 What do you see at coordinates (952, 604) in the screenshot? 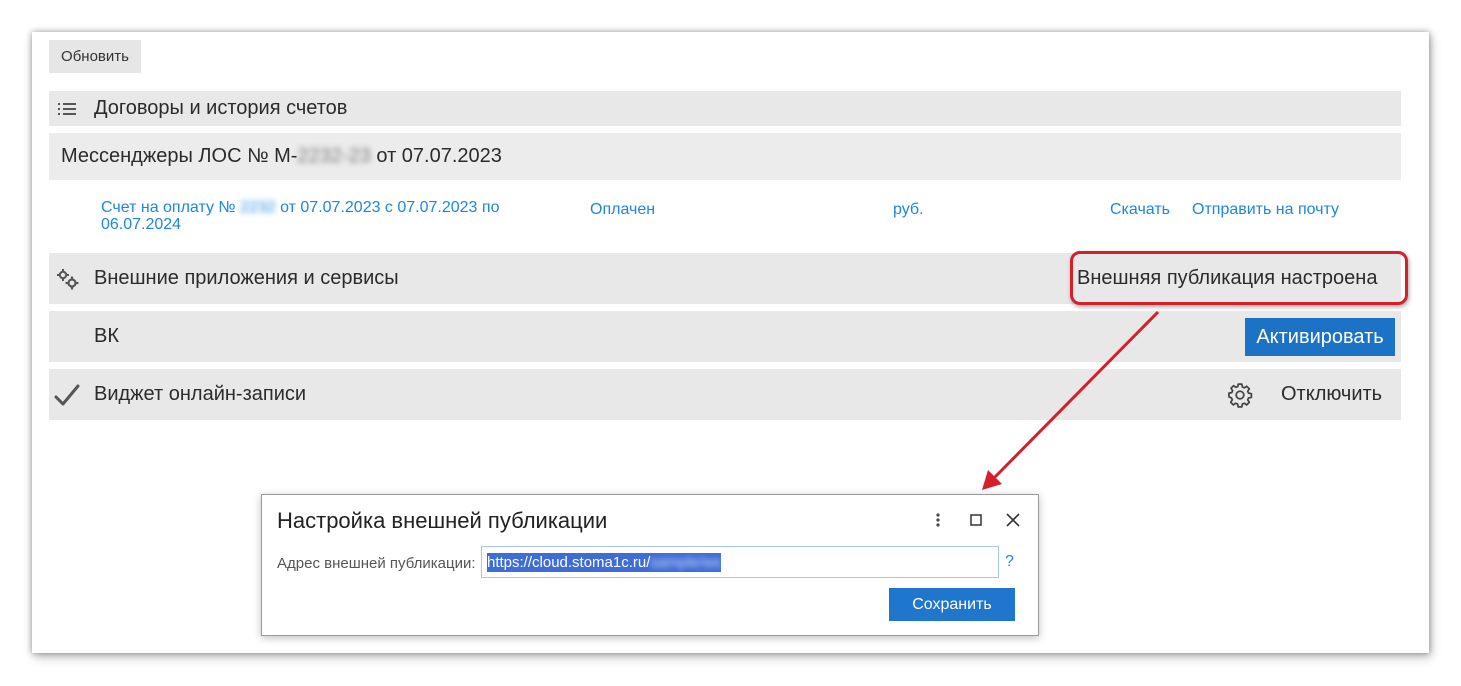
I see `save-button: Сохранить` at bounding box center [952, 604].